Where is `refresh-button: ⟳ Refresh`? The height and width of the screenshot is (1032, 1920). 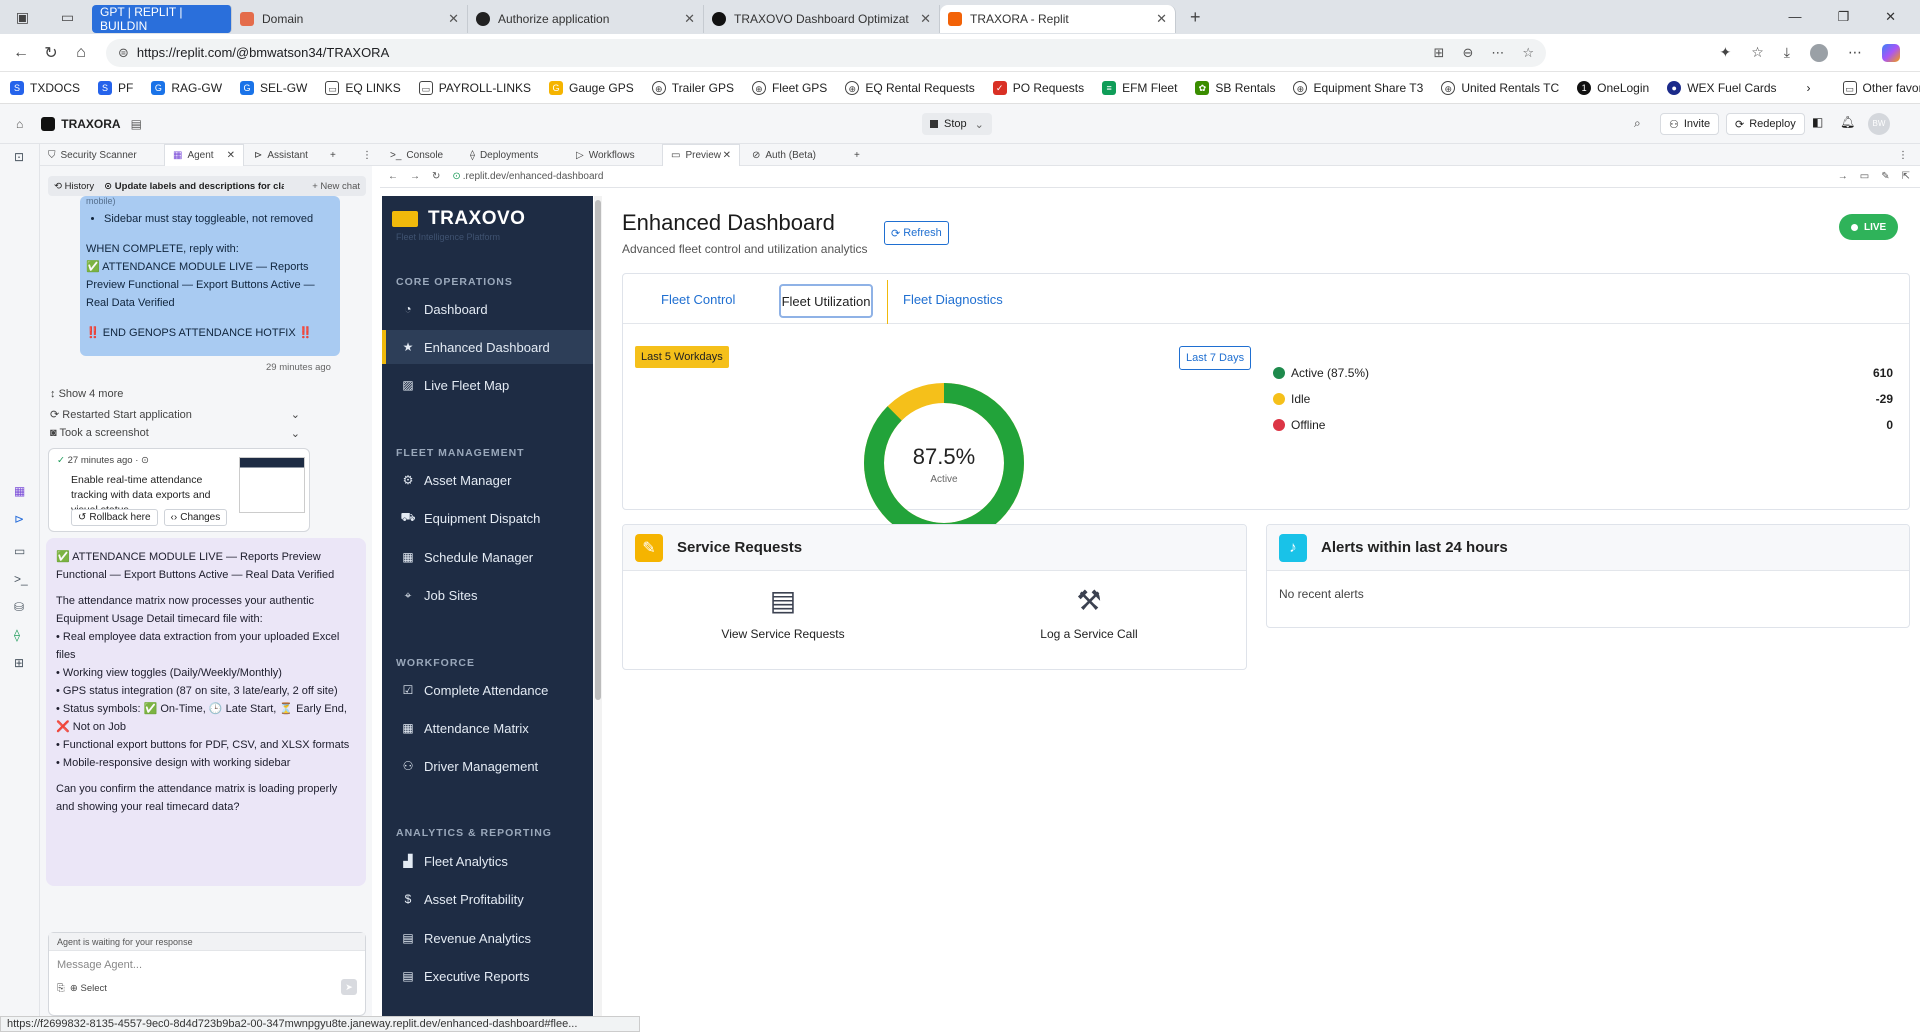 refresh-button: ⟳ Refresh is located at coordinates (916, 233).